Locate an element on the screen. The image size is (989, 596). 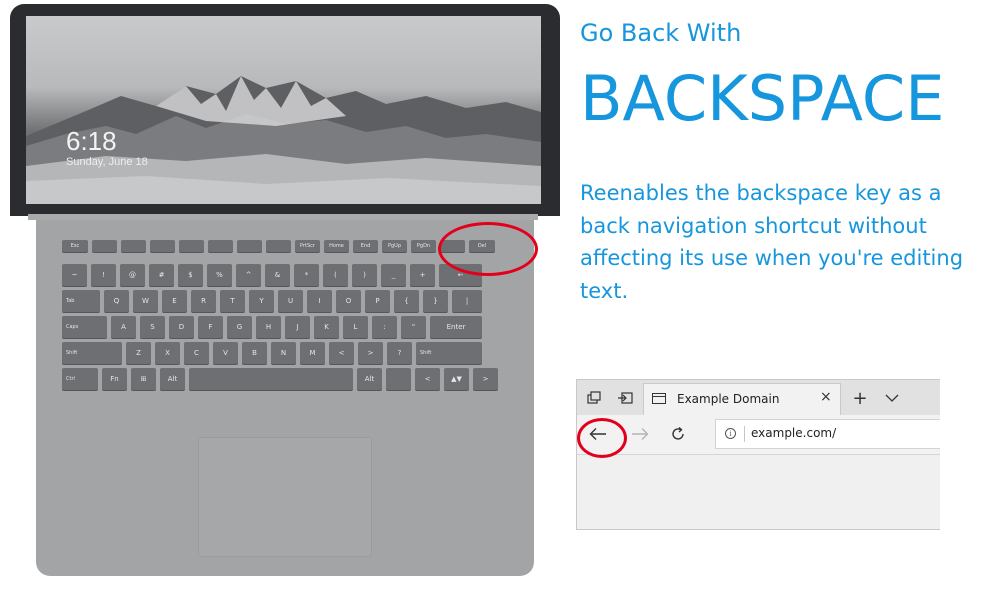
key-enter: Enter is located at coordinates (456, 327).